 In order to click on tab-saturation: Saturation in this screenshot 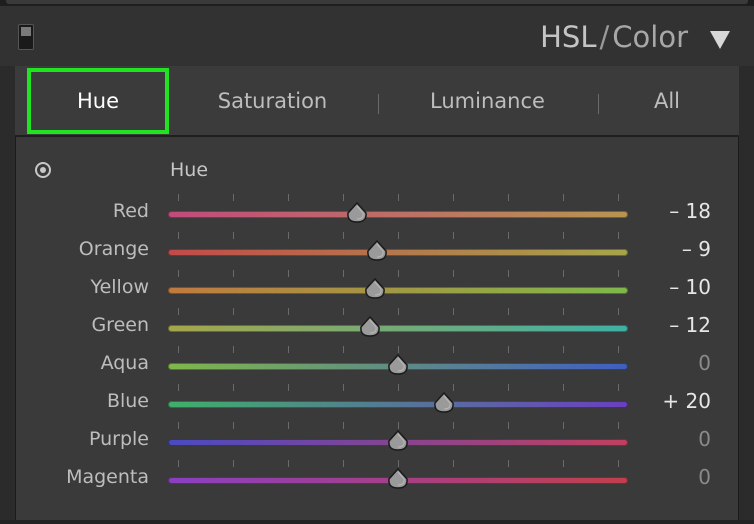, I will do `click(272, 100)`.